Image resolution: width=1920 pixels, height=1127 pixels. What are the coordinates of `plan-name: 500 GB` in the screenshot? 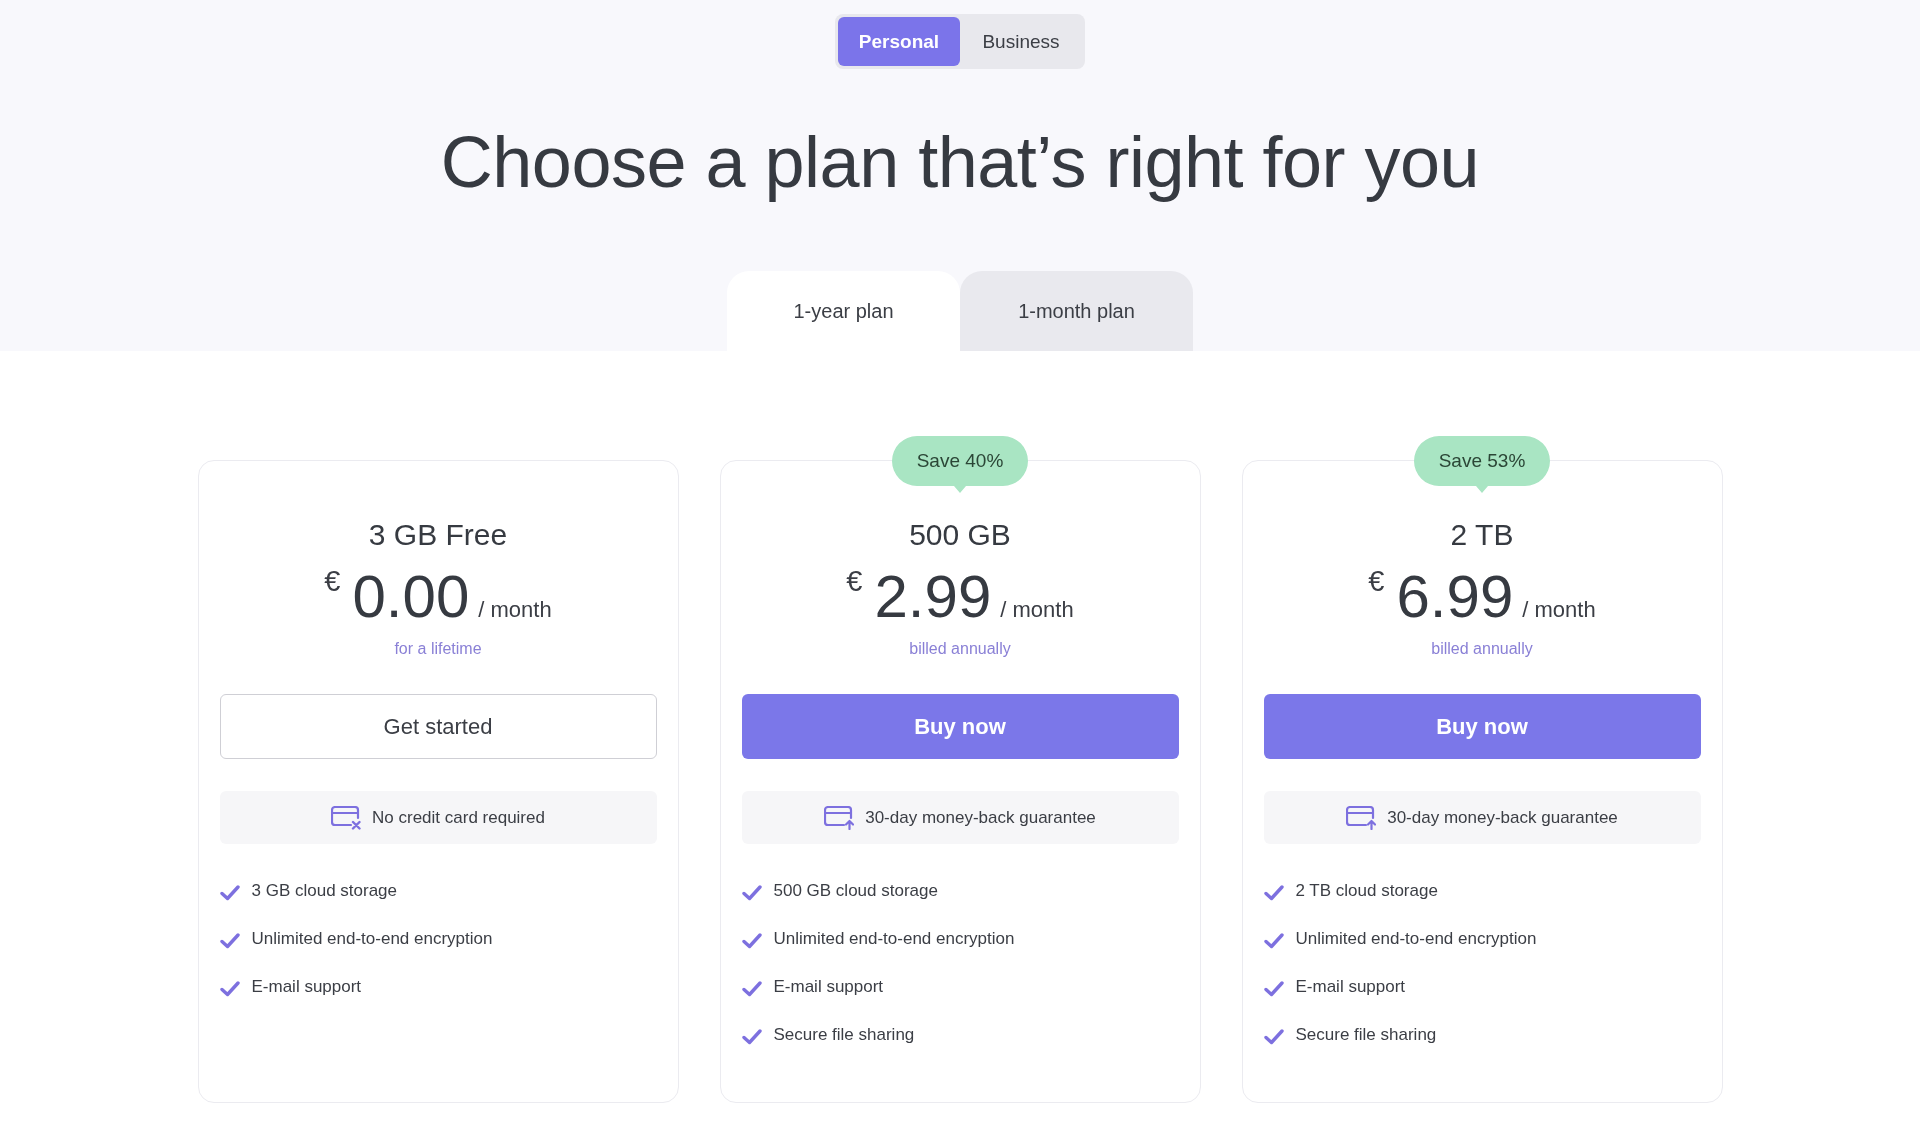 It's located at (960, 535).